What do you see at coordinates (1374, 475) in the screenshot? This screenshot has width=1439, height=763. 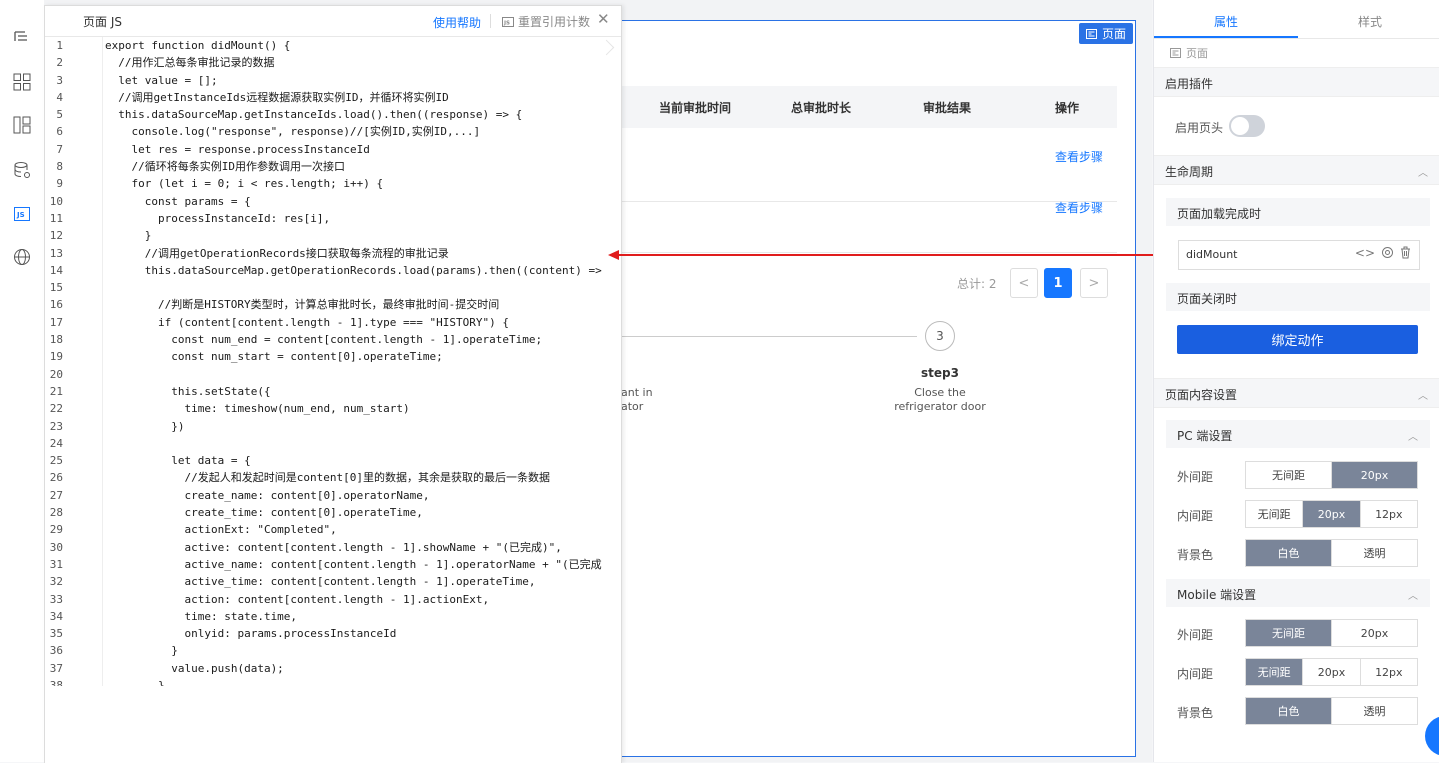 I see `pc-margin-20: 20px` at bounding box center [1374, 475].